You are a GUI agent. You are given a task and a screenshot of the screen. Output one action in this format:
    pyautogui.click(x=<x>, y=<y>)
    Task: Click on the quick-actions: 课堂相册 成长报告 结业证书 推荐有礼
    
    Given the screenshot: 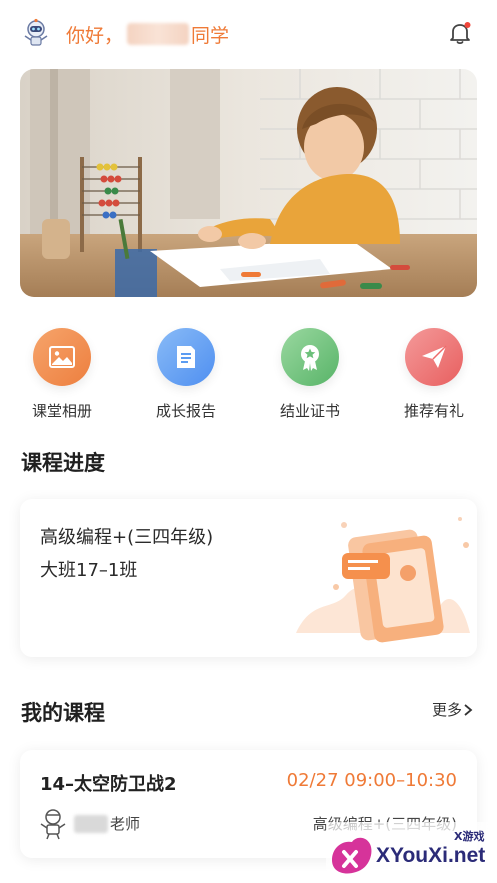 What is the action you would take?
    pyautogui.click(x=248, y=378)
    